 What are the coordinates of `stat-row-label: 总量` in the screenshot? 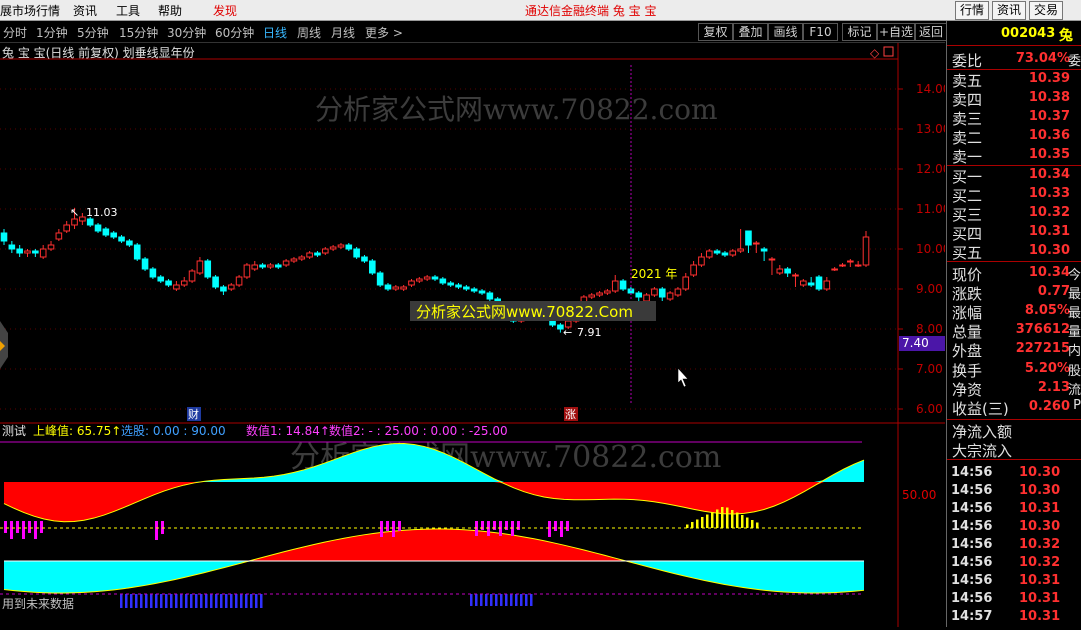 It's located at (967, 332).